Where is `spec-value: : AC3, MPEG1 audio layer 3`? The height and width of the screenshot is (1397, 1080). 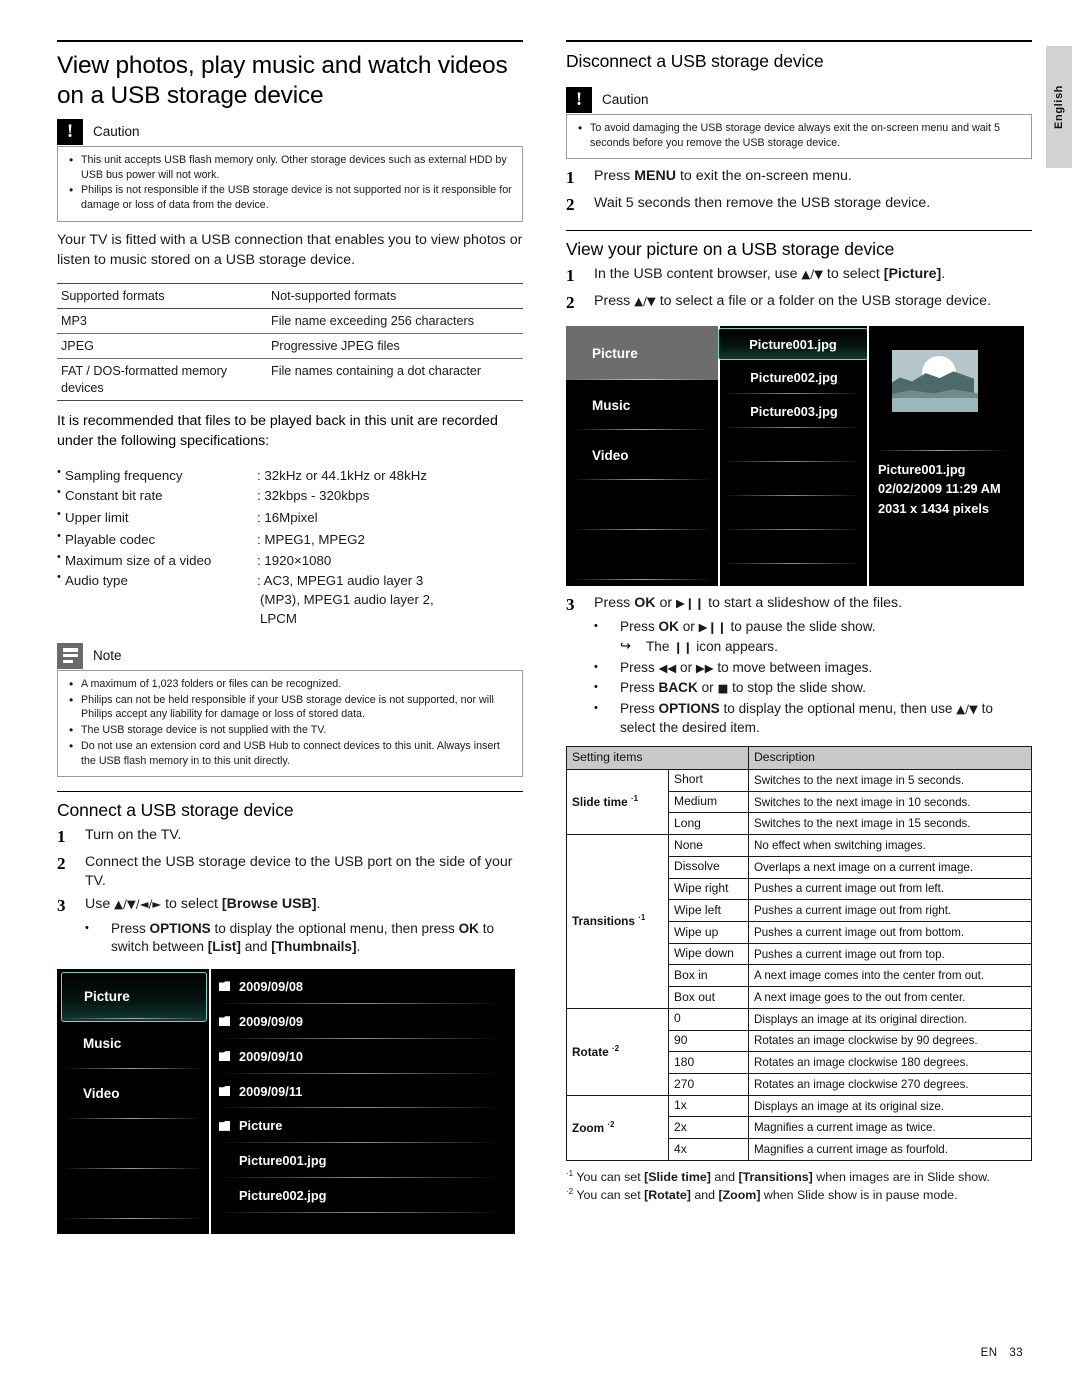
spec-value: : AC3, MPEG1 audio layer 3 is located at coordinates (340, 580).